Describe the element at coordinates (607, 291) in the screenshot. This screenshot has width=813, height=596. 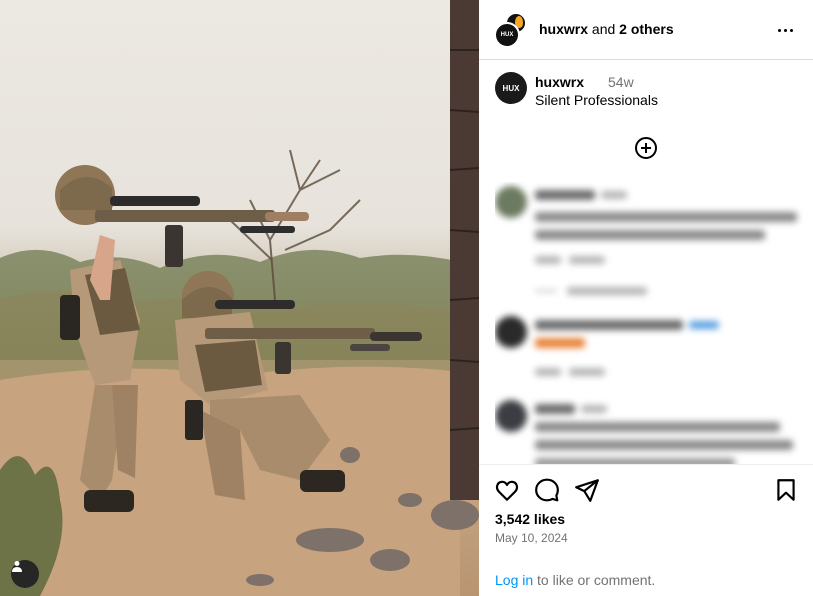
I see `view-replies-redacted` at that location.